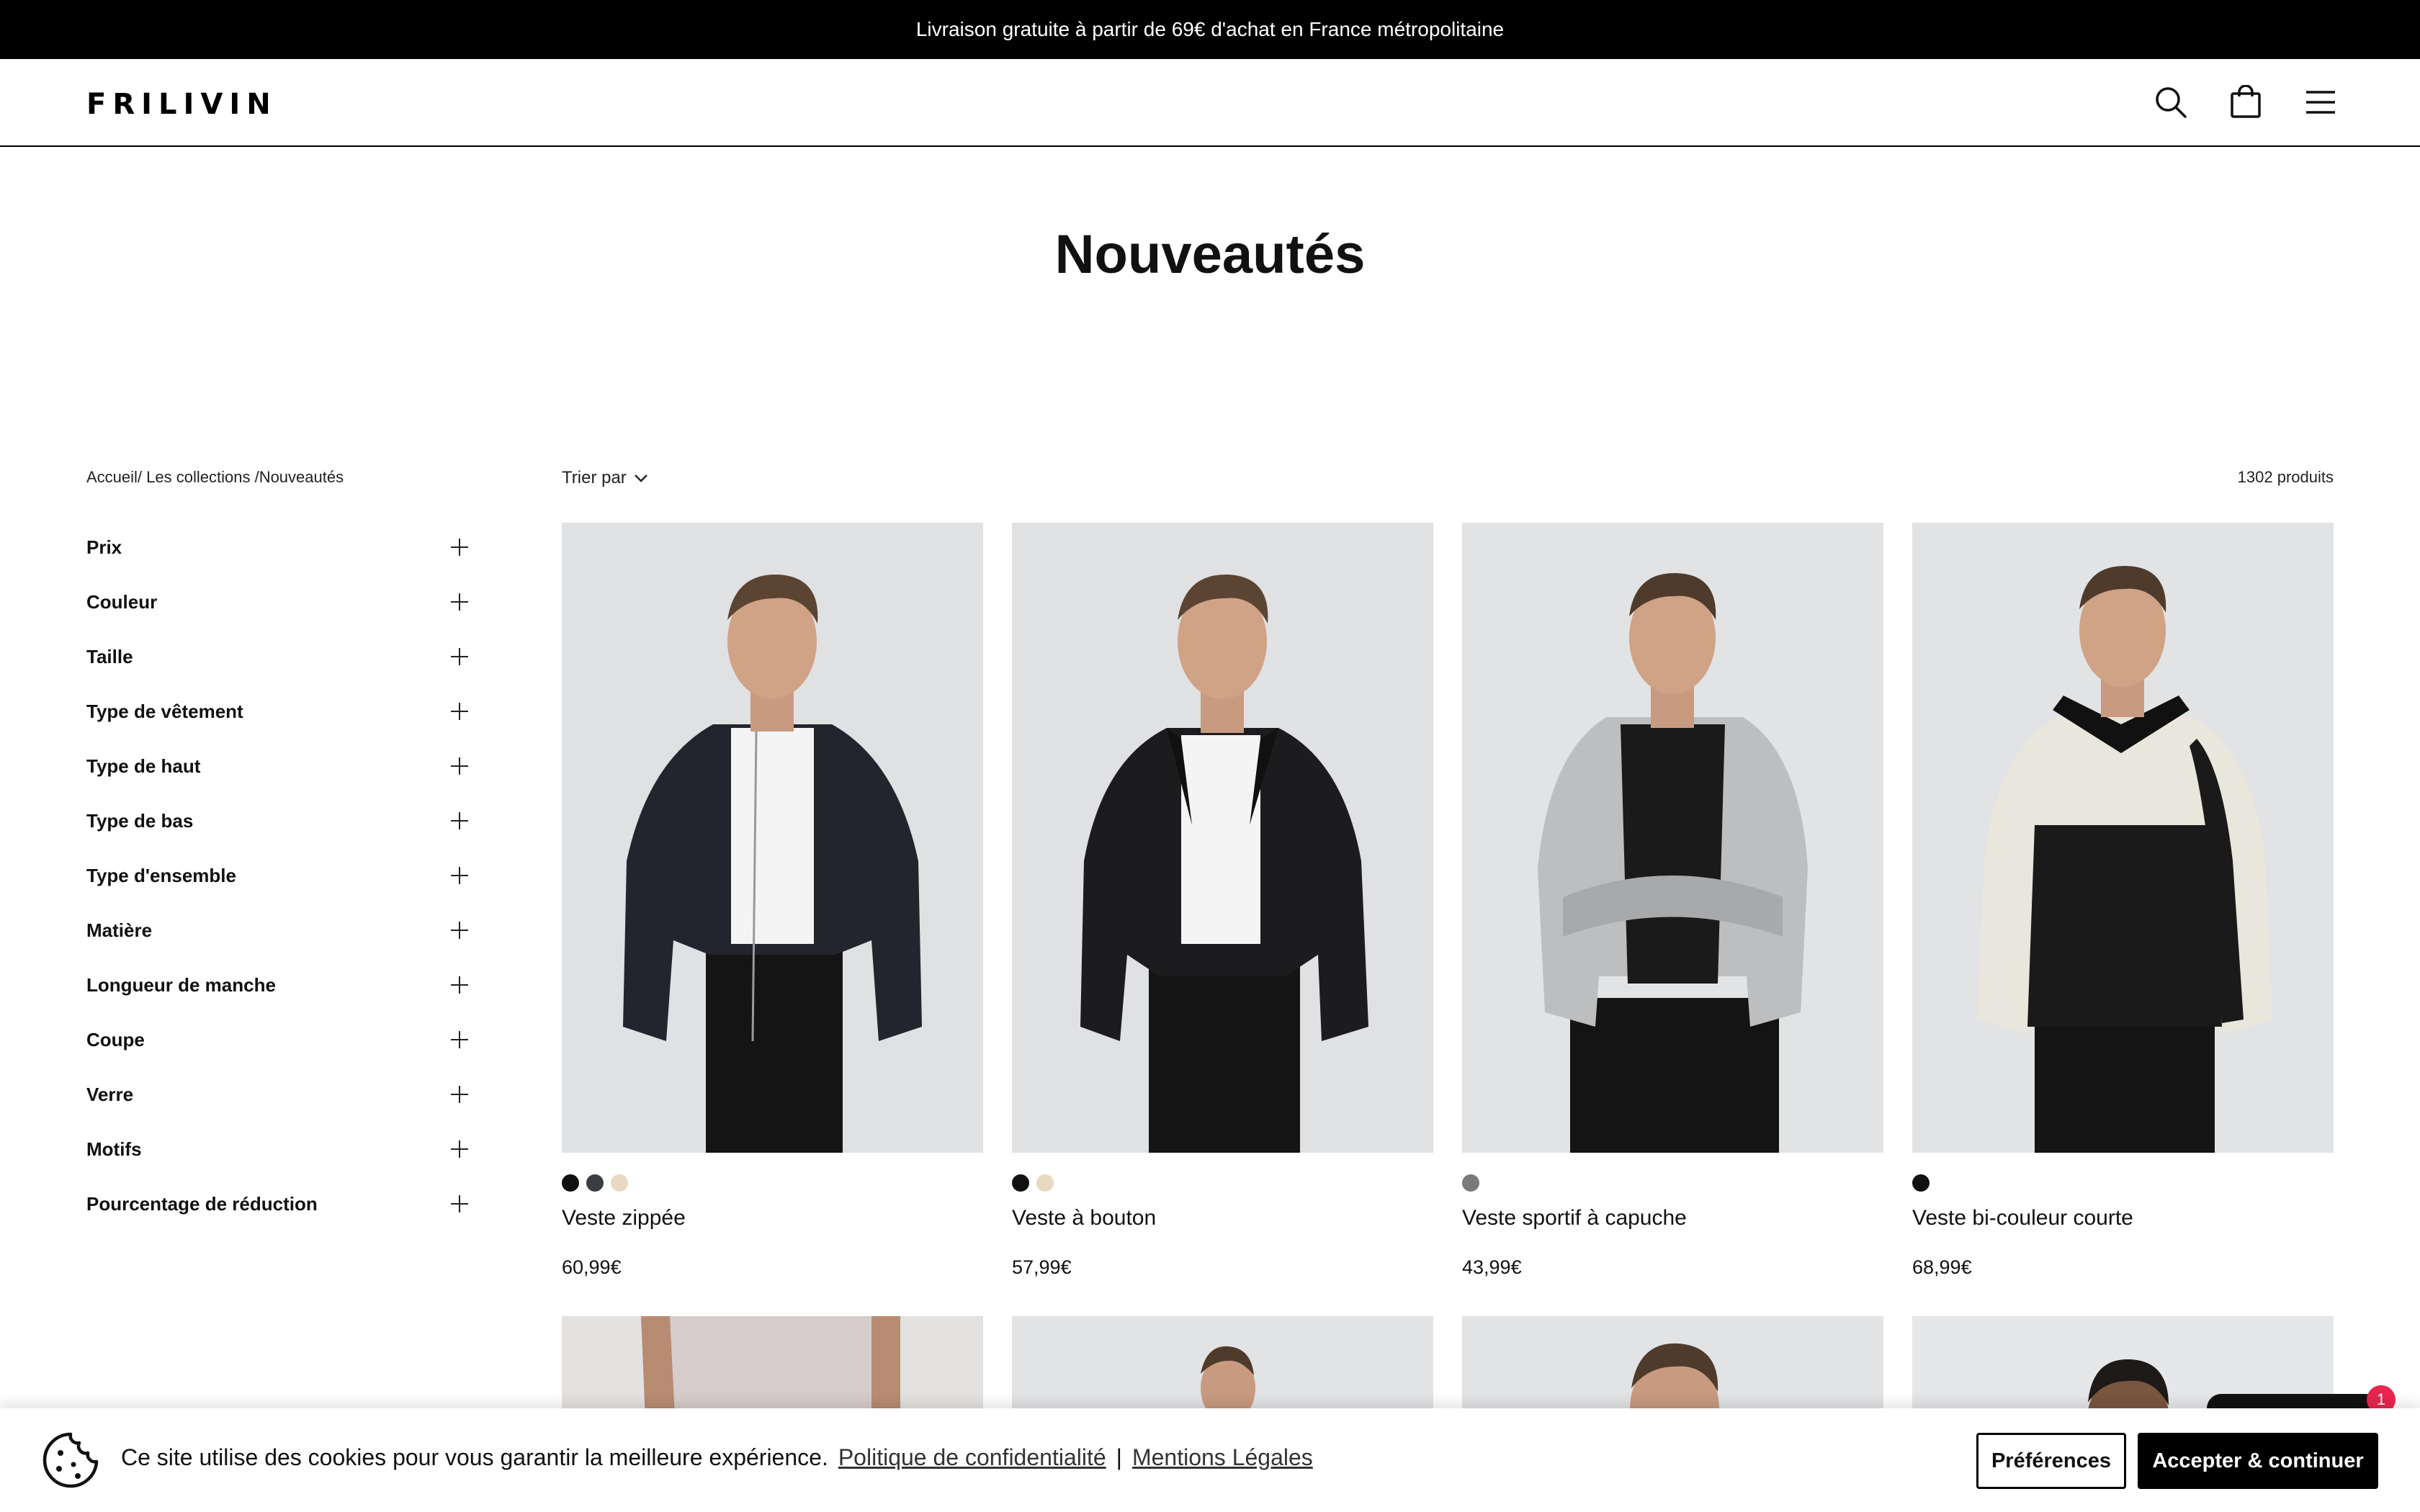  I want to click on filter-taille: Taille, so click(277, 656).